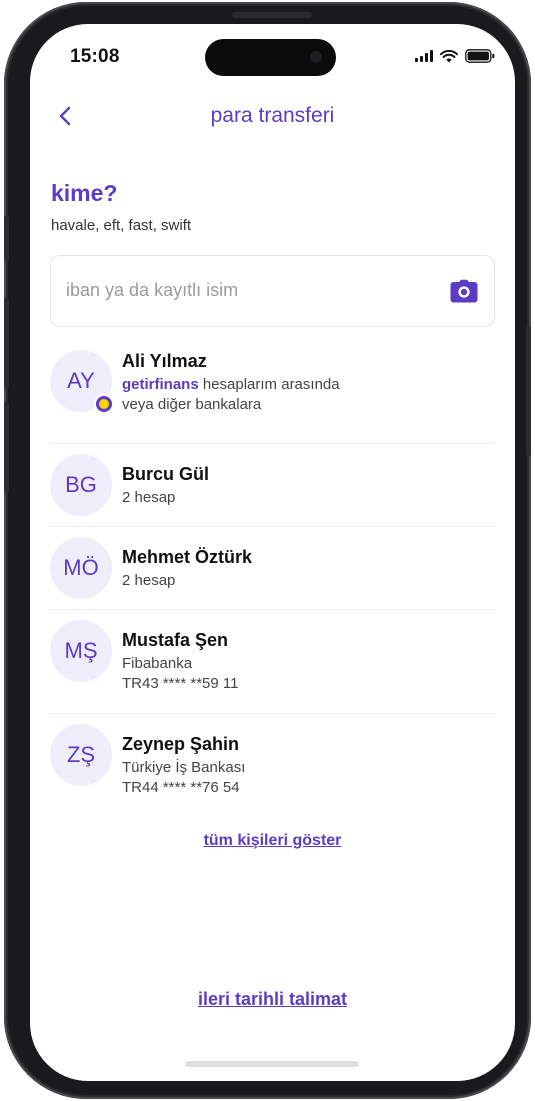 This screenshot has height=1101, width=535. I want to click on avatar-initials: MŞ, so click(81, 650).